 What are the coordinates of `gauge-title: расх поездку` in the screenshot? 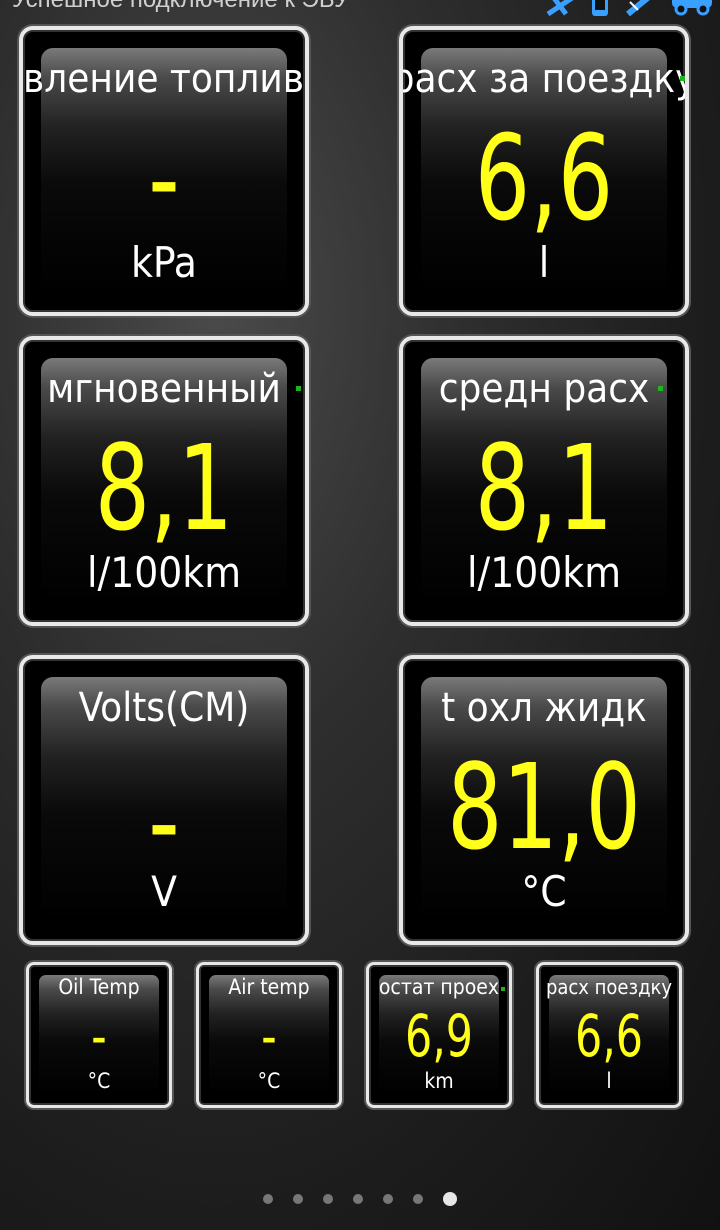 It's located at (609, 987).